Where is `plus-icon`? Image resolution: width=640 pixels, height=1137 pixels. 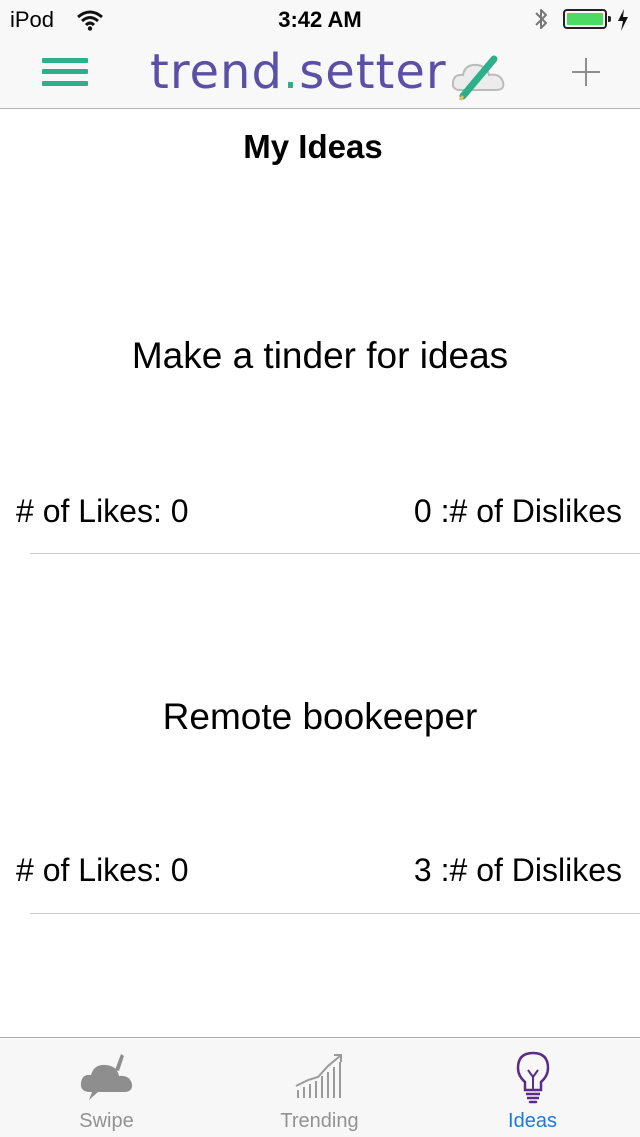
plus-icon is located at coordinates (586, 72).